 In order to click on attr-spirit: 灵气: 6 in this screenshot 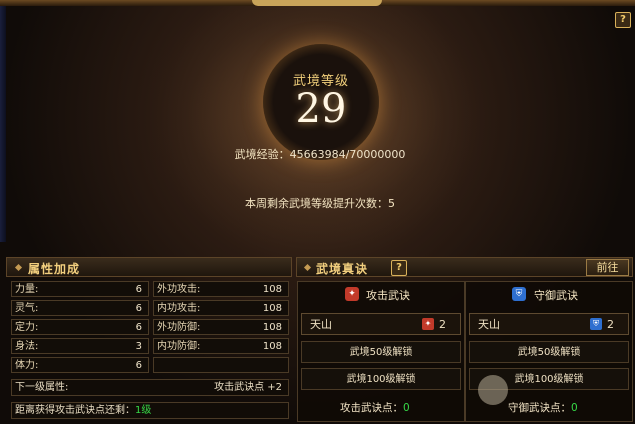, I will do `click(80, 308)`.